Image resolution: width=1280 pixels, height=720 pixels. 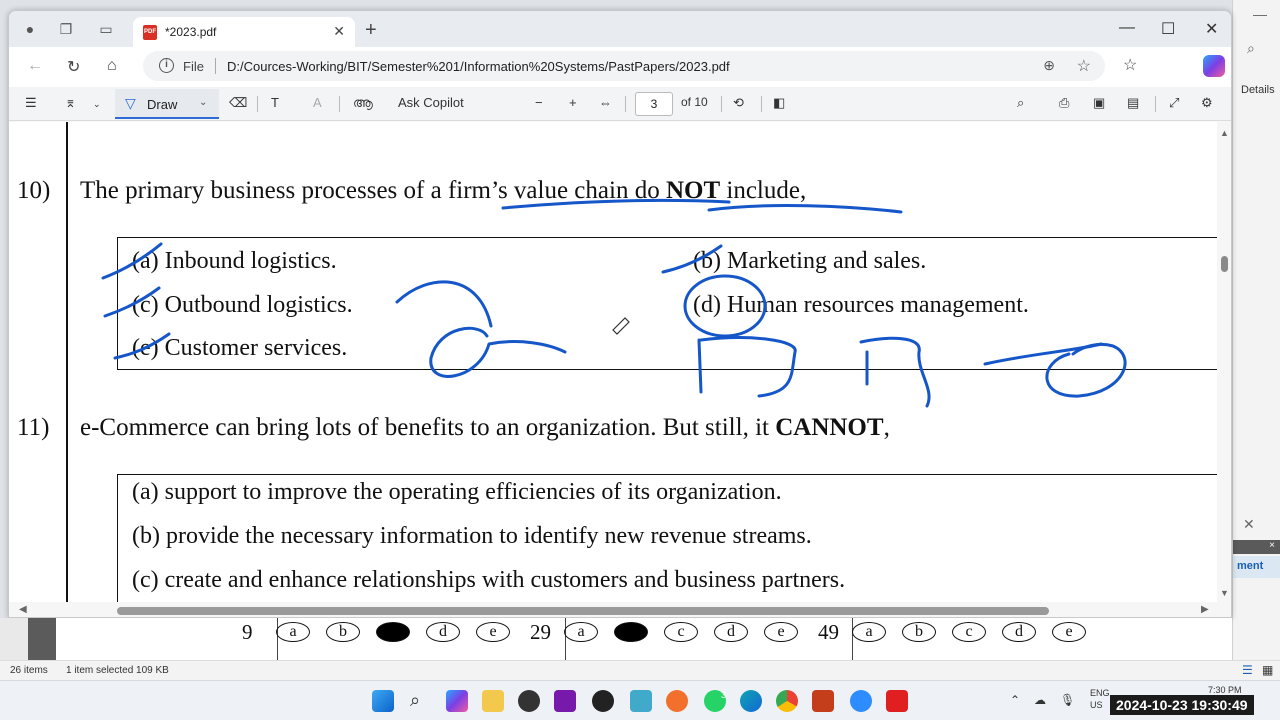 What do you see at coordinates (539, 102) in the screenshot?
I see `zoom-out-icon: −` at bounding box center [539, 102].